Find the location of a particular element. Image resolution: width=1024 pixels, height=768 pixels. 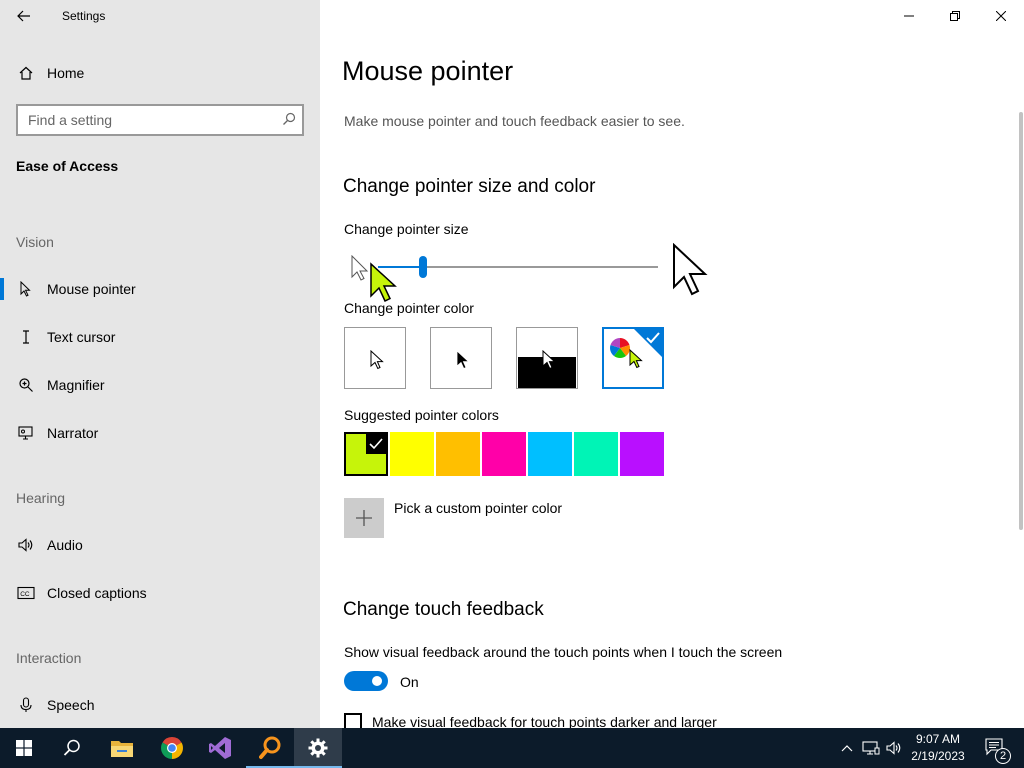

text-cursor-icon is located at coordinates (26, 337).